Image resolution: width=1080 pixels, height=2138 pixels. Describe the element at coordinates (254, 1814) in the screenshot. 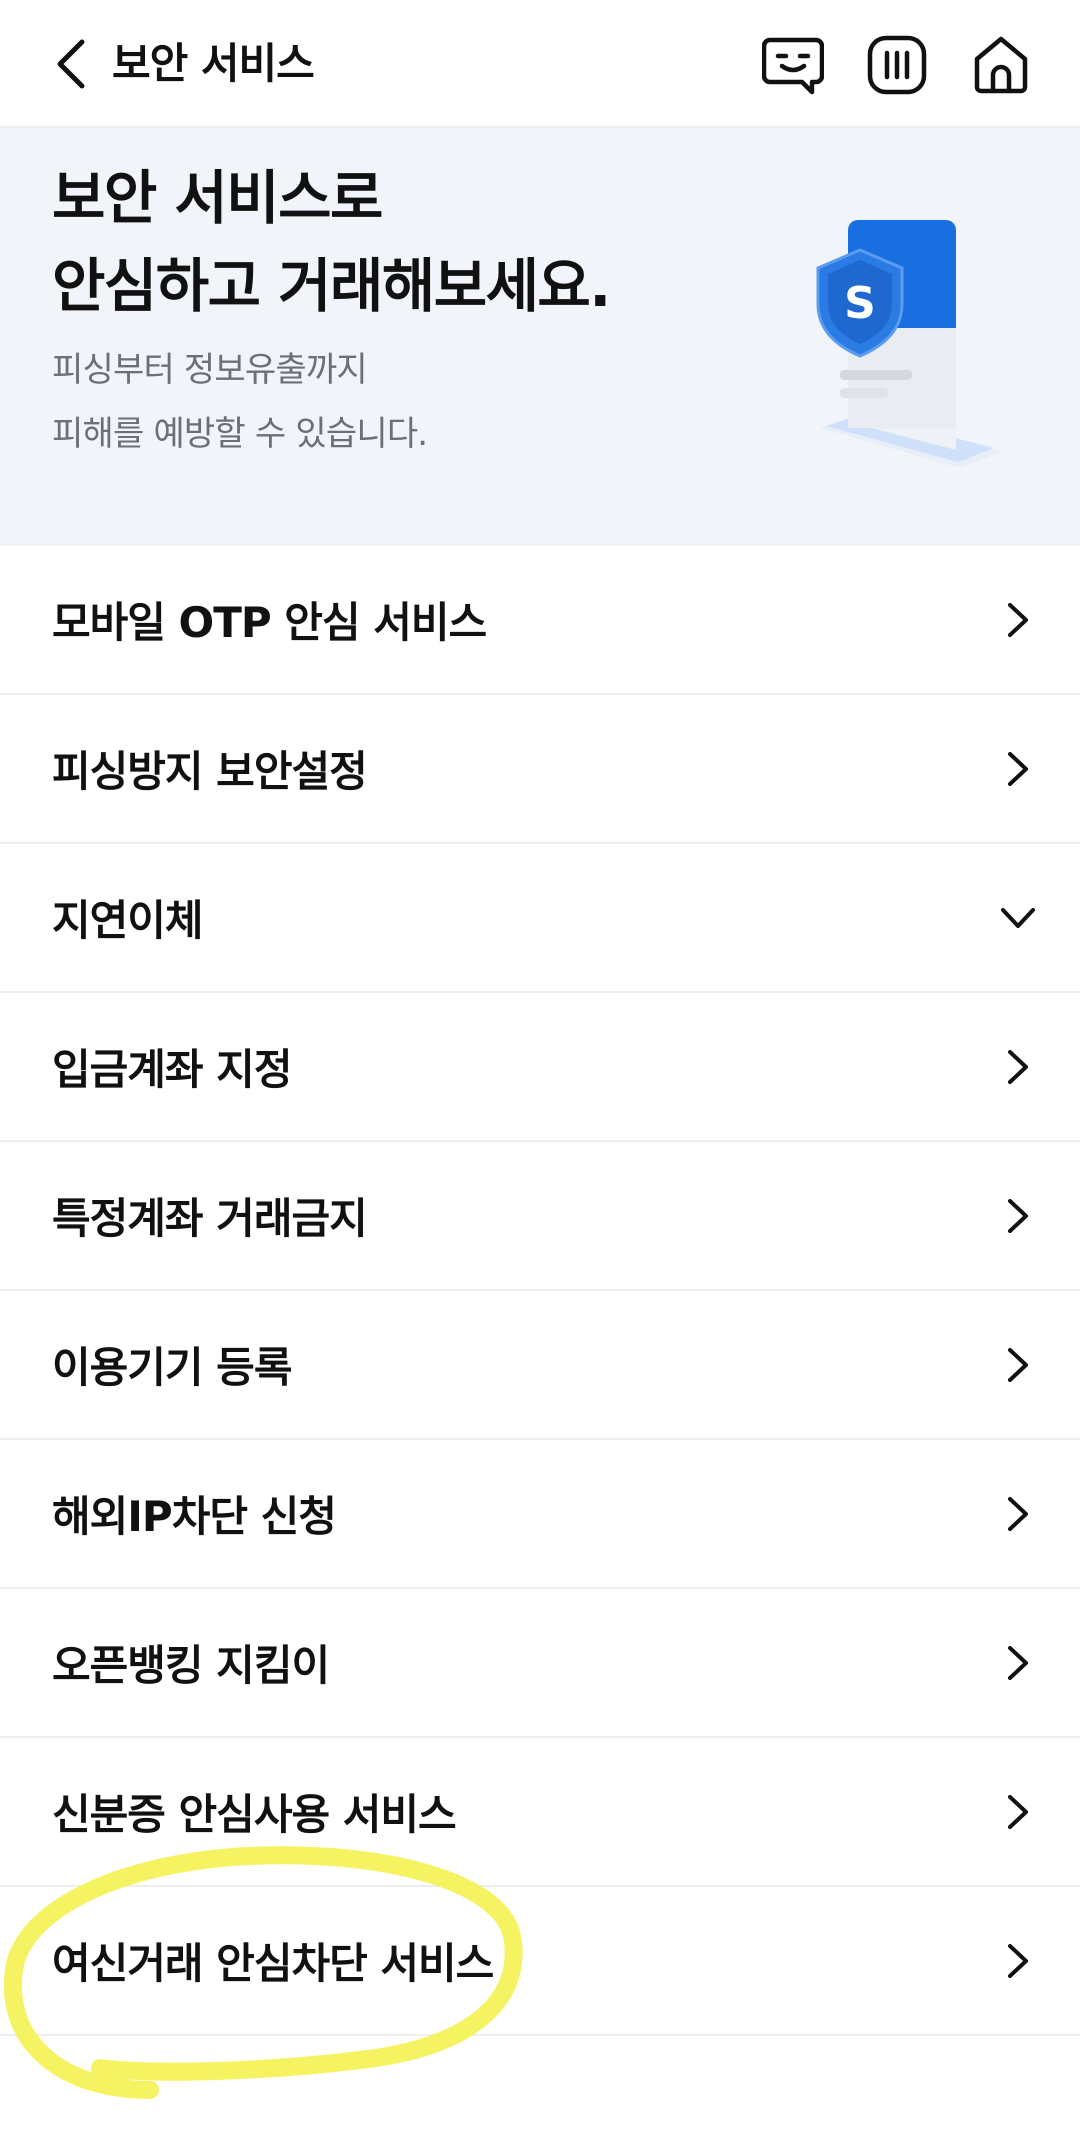

I see `menu-item-label: 신분증 안심사용 서비스` at that location.